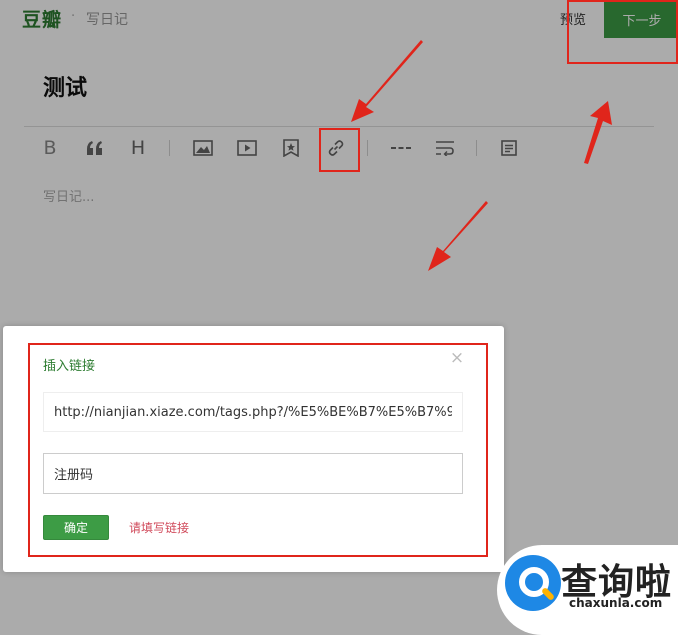  I want to click on arrow-to-next, so click(598, 132).